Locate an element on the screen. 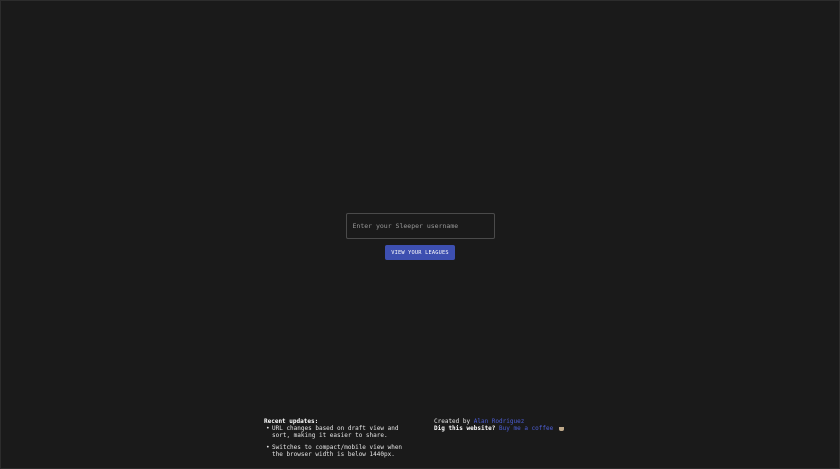 This screenshot has height=469, width=840. created-by-line: Created by Alan Rodriguez is located at coordinates (514, 421).